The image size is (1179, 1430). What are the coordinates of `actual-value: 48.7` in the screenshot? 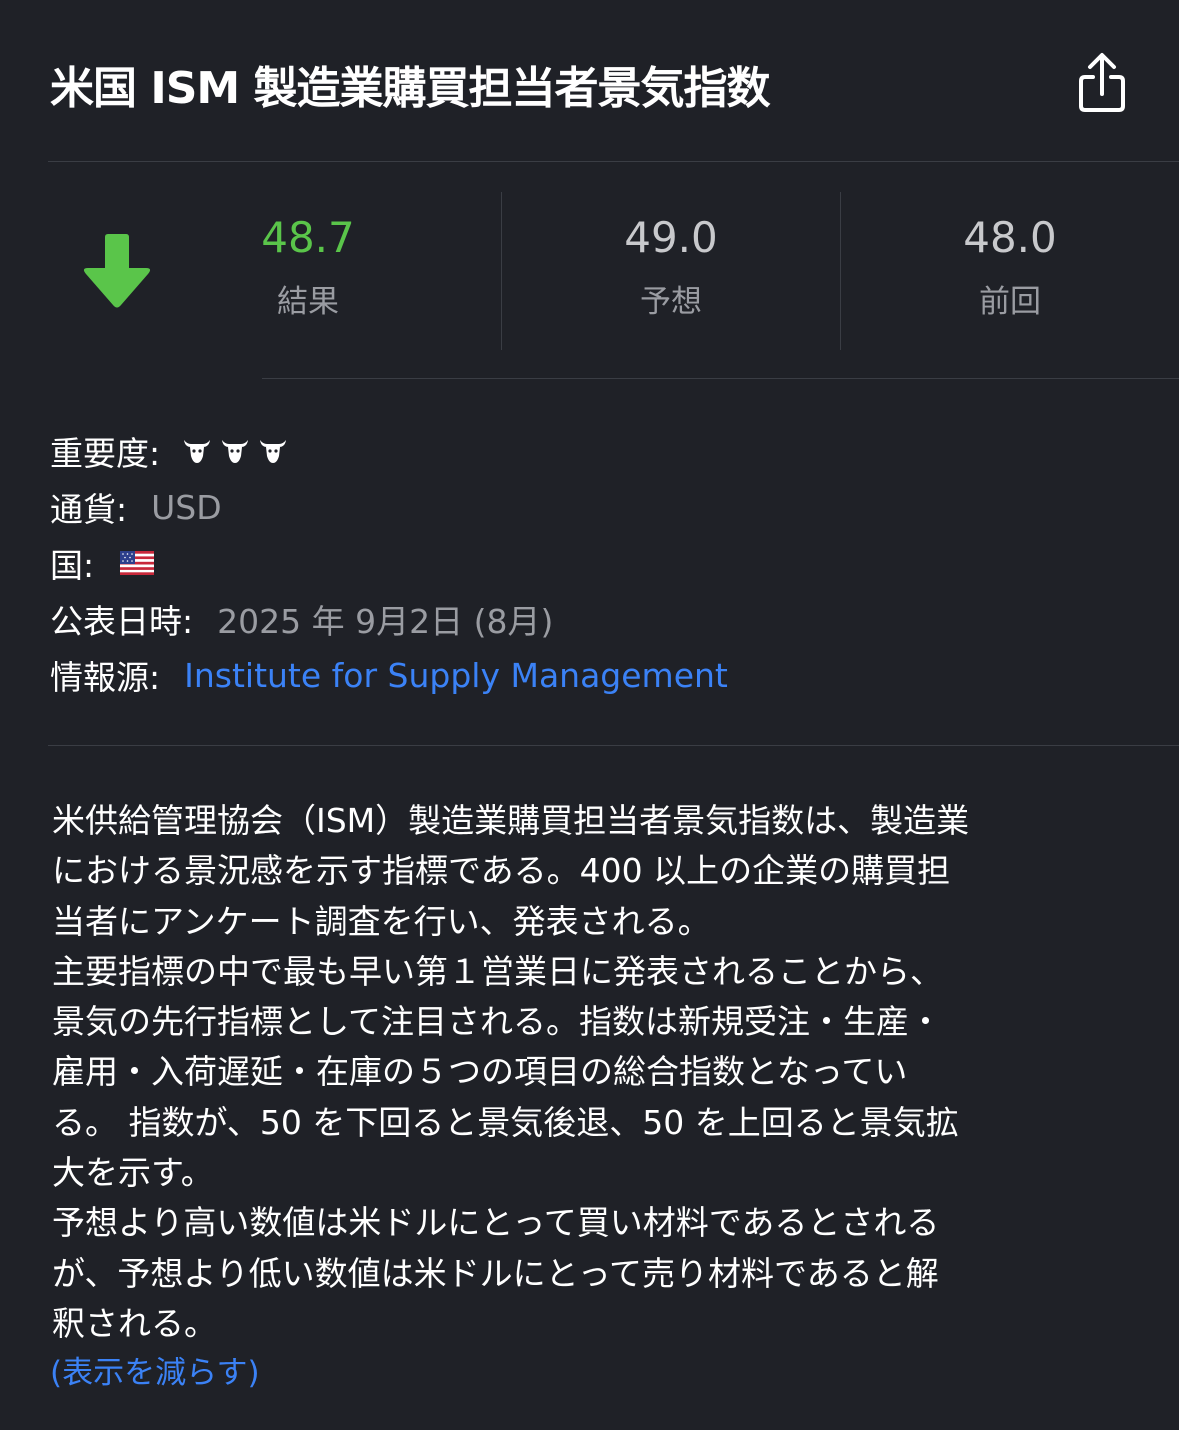 It's located at (308, 237).